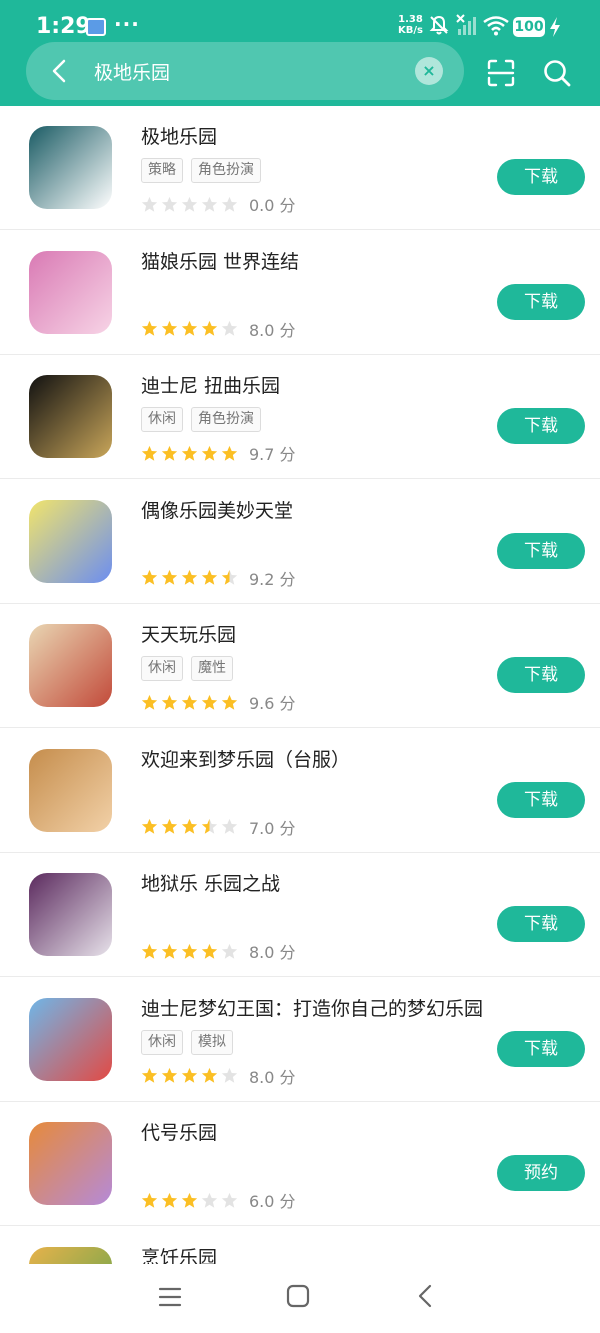 Image resolution: width=600 pixels, height=1333 pixels. I want to click on search-bar: ×, so click(245, 71).